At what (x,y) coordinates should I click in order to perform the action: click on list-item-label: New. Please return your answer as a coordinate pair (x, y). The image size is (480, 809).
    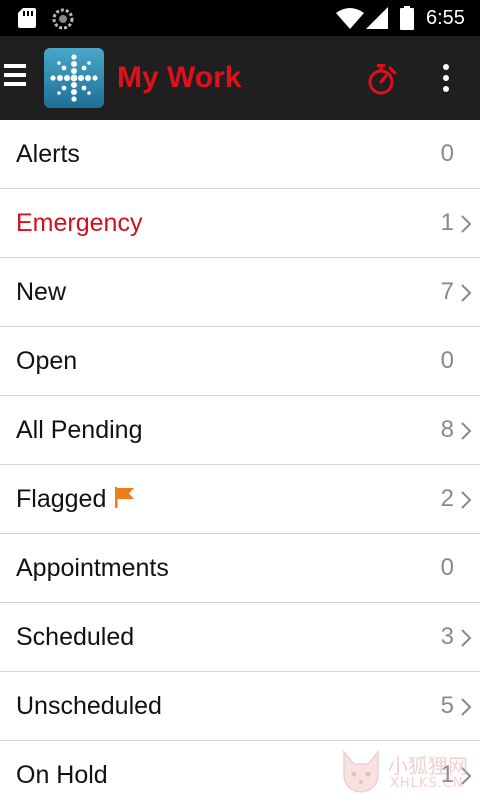
    Looking at the image, I should click on (41, 292).